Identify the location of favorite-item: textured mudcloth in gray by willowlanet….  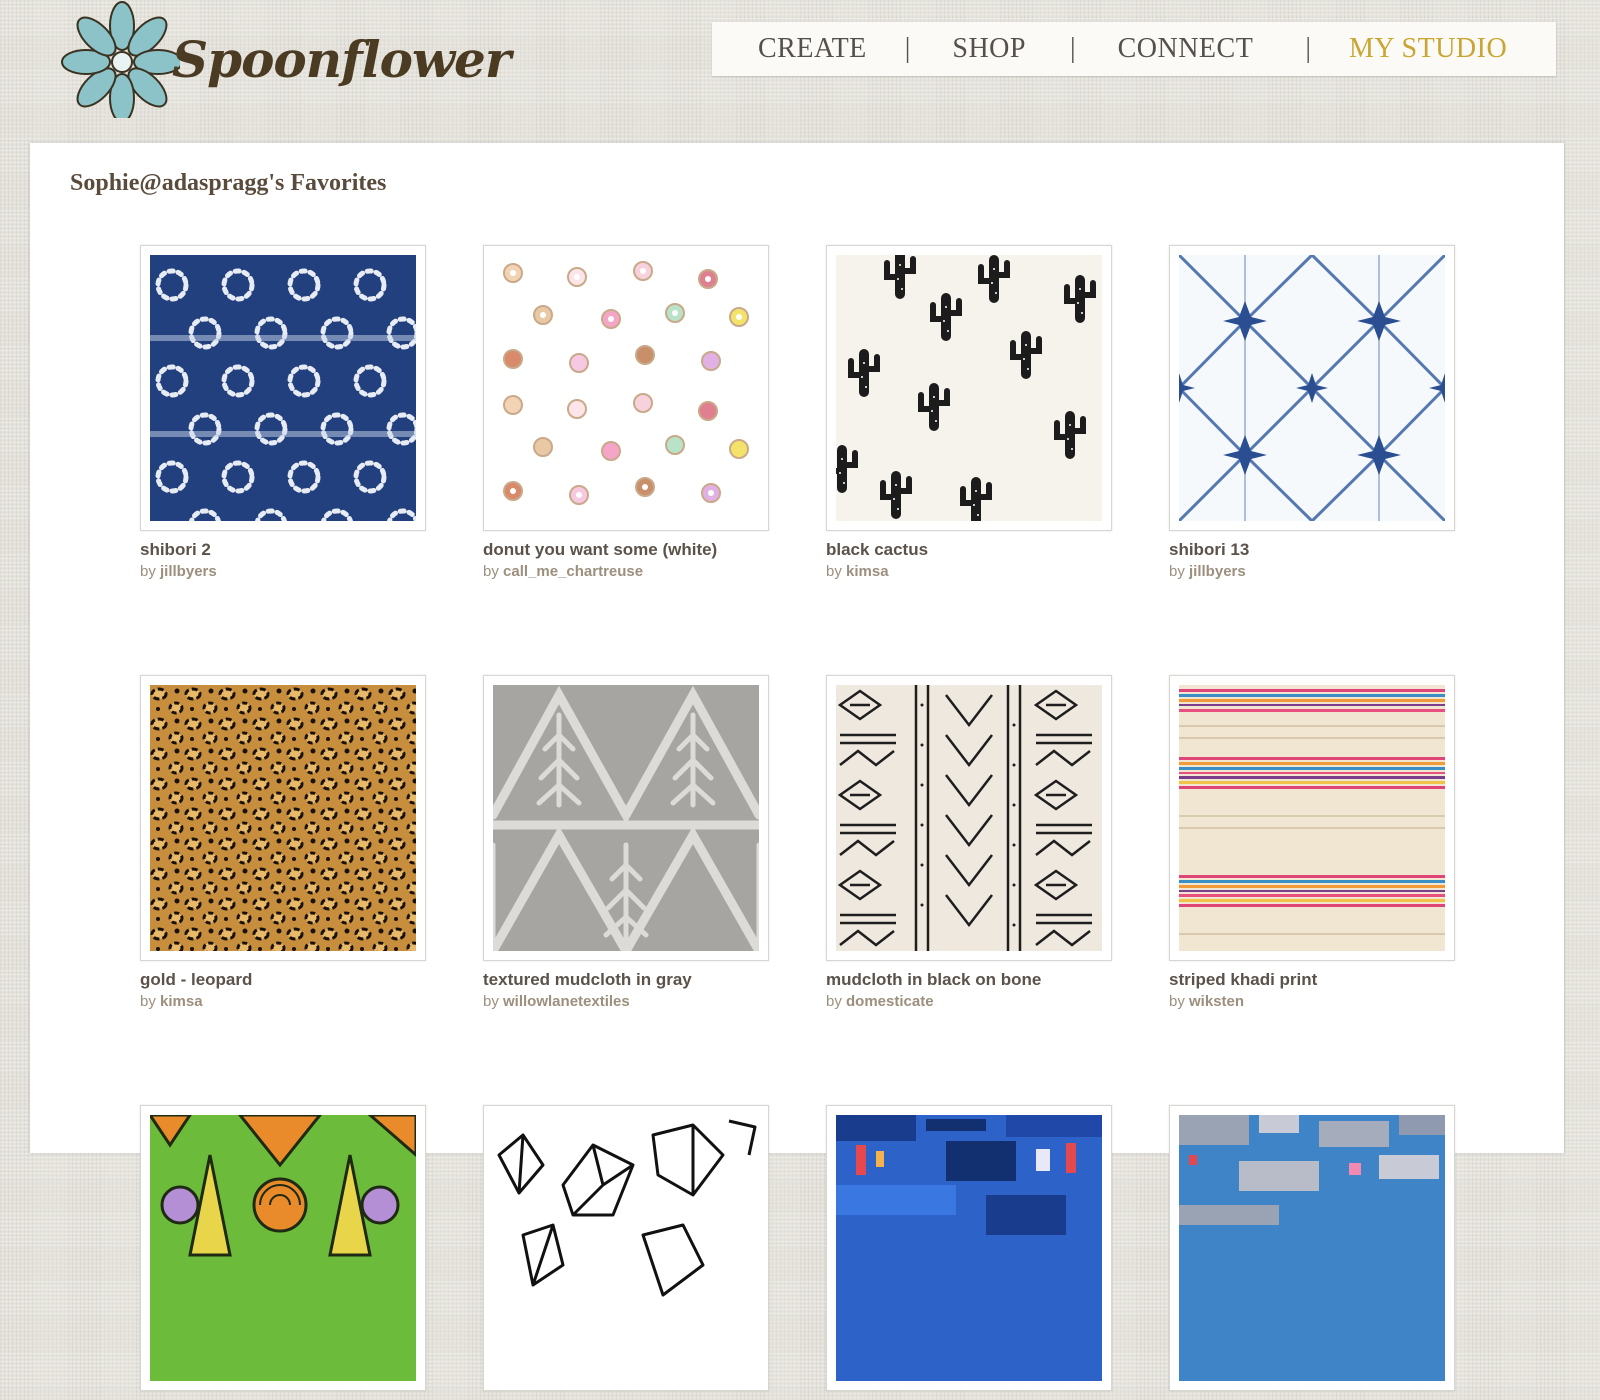
(626, 842).